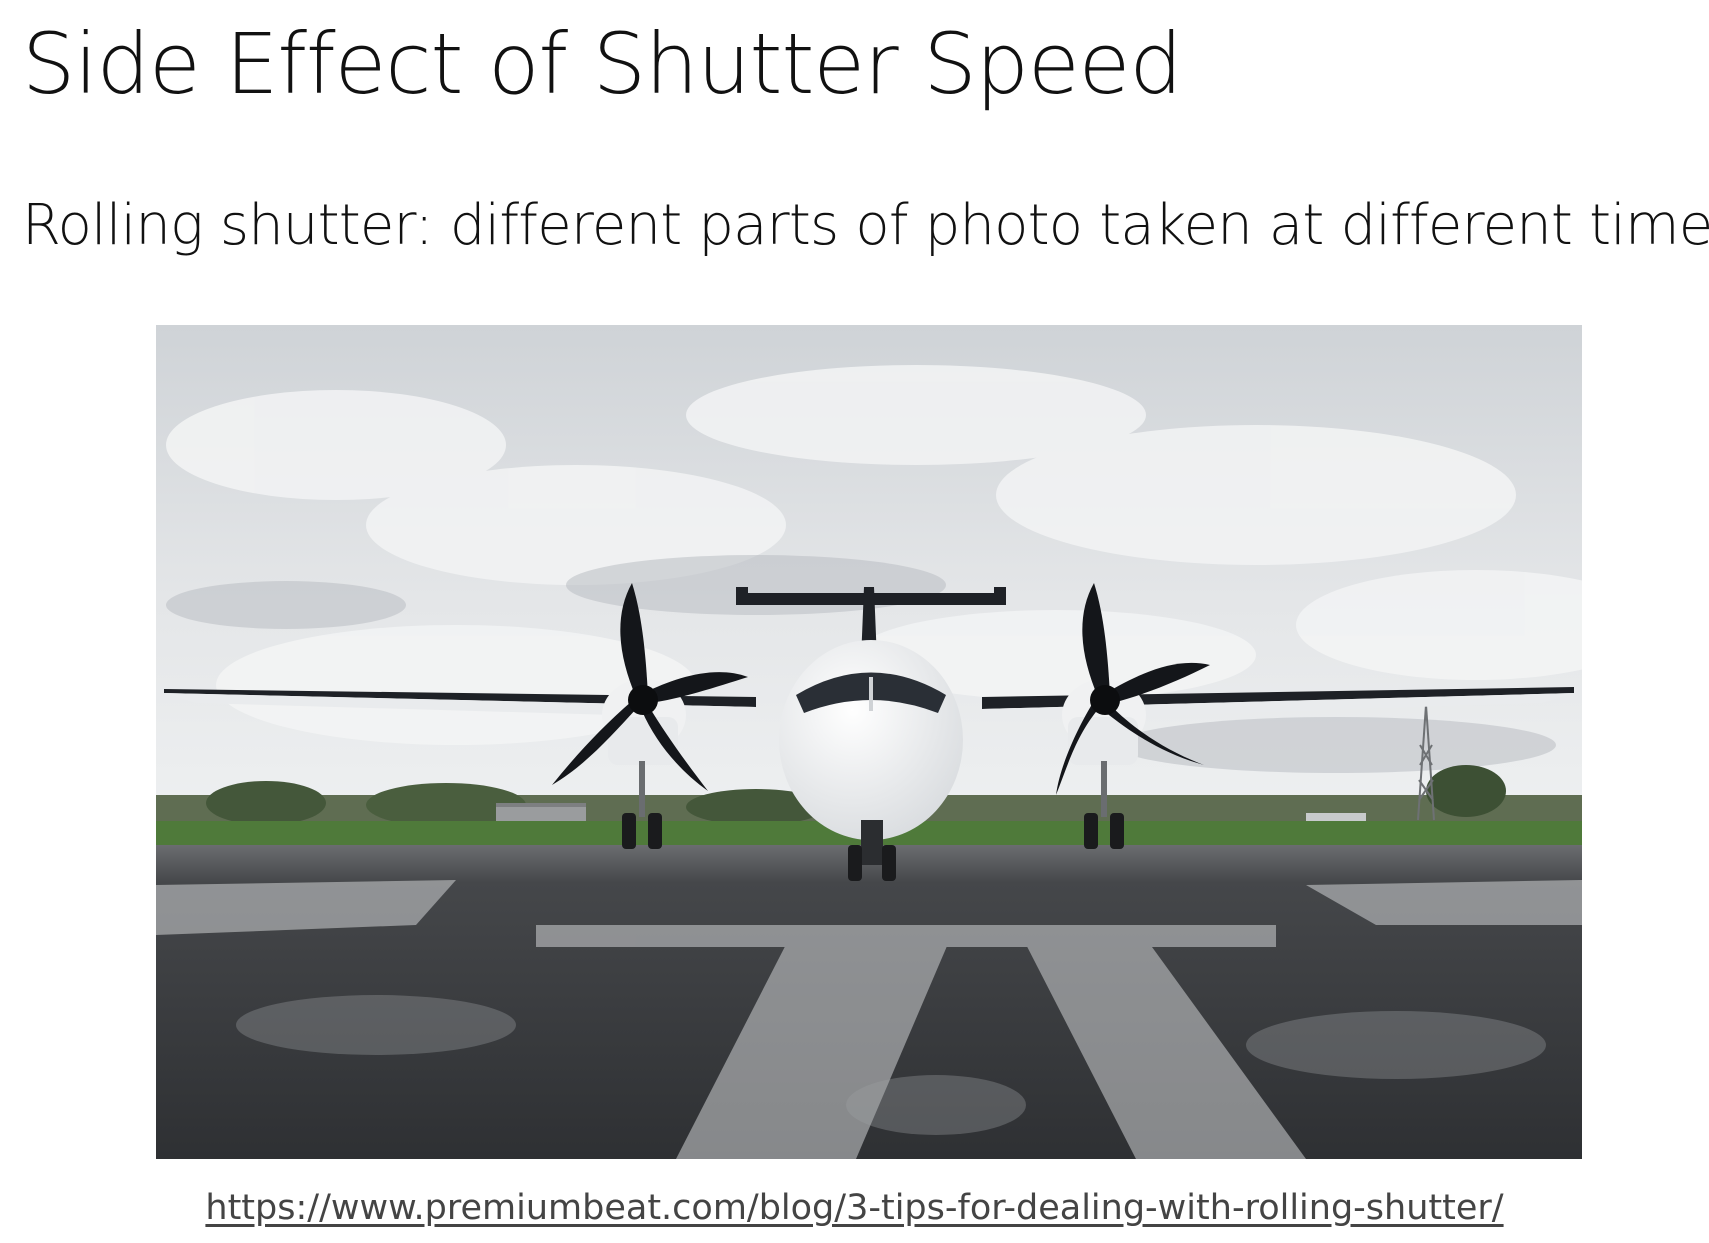 This screenshot has height=1243, width=1709. I want to click on slide-title: Side Effect of Shutter Speed, so click(602, 64).